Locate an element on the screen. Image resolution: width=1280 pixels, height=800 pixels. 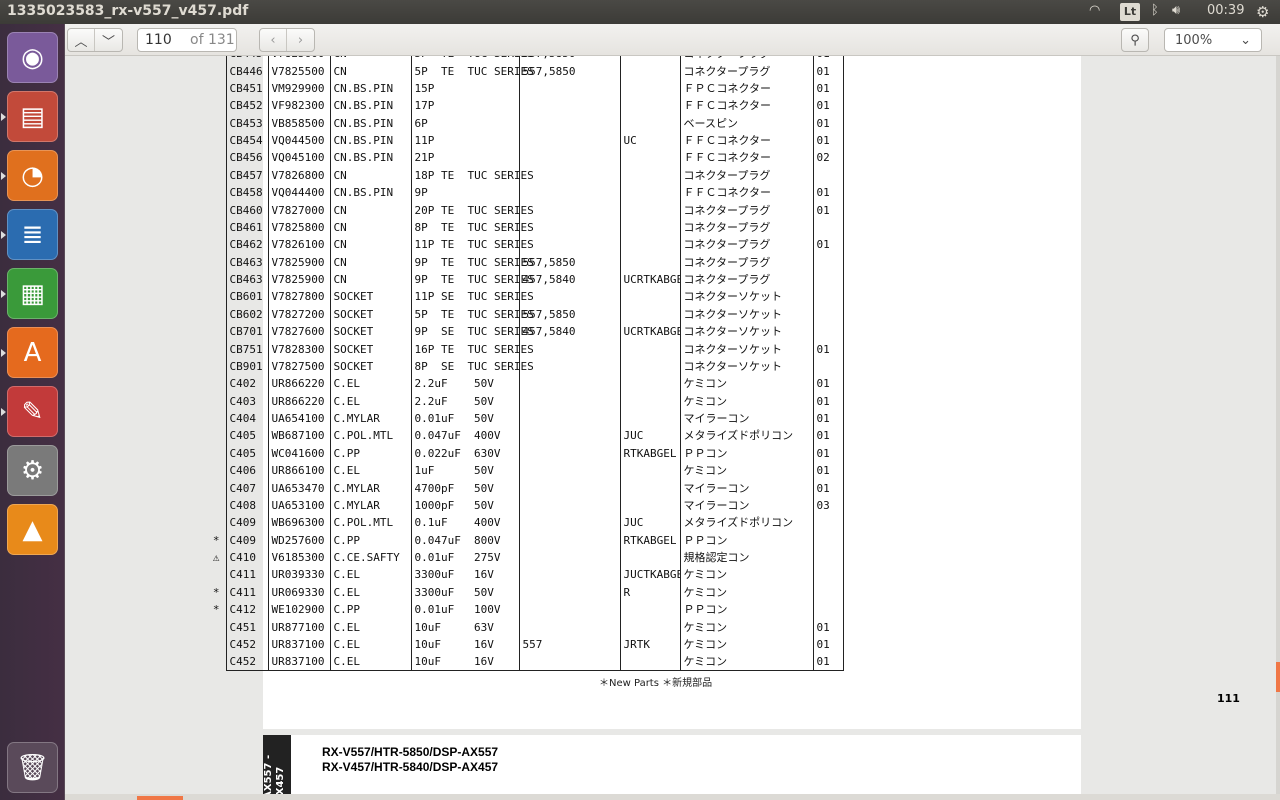
clock: 00:39 is located at coordinates (1225, 10).